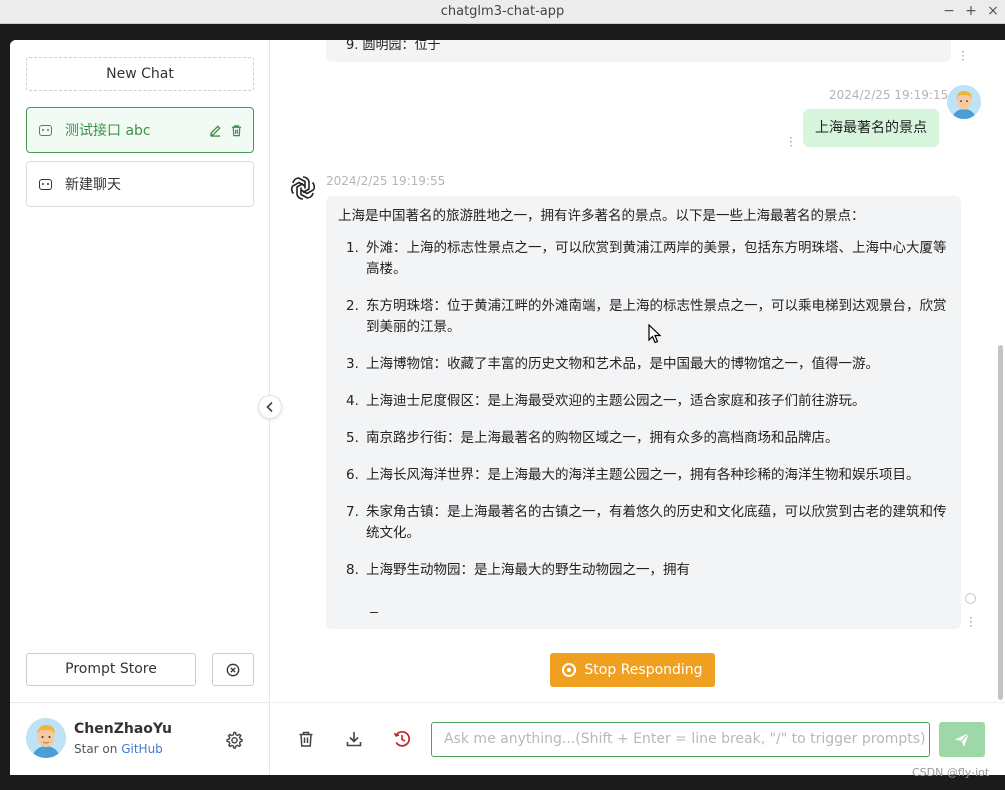 This screenshot has width=1005, height=790. What do you see at coordinates (96, 749) in the screenshot?
I see `star-label: Star on` at bounding box center [96, 749].